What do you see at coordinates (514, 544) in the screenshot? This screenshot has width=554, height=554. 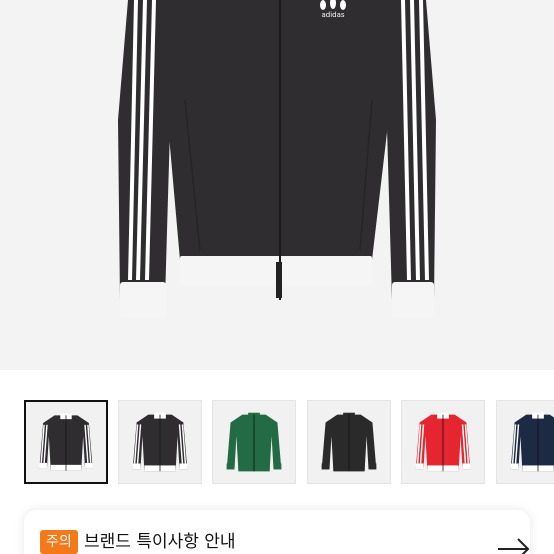 I see `arrow-right-icon` at bounding box center [514, 544].